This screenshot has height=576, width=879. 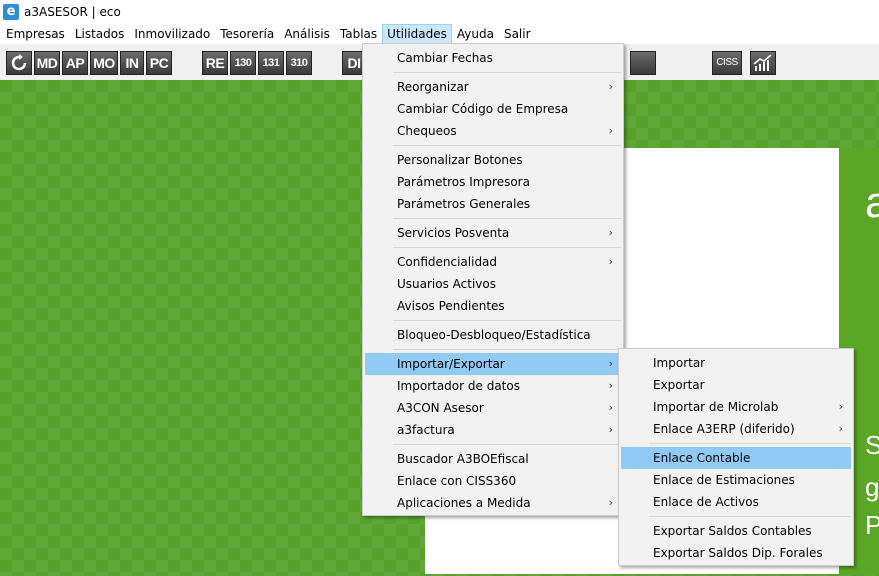 What do you see at coordinates (872, 202) in the screenshot?
I see `banner-letter-a: a` at bounding box center [872, 202].